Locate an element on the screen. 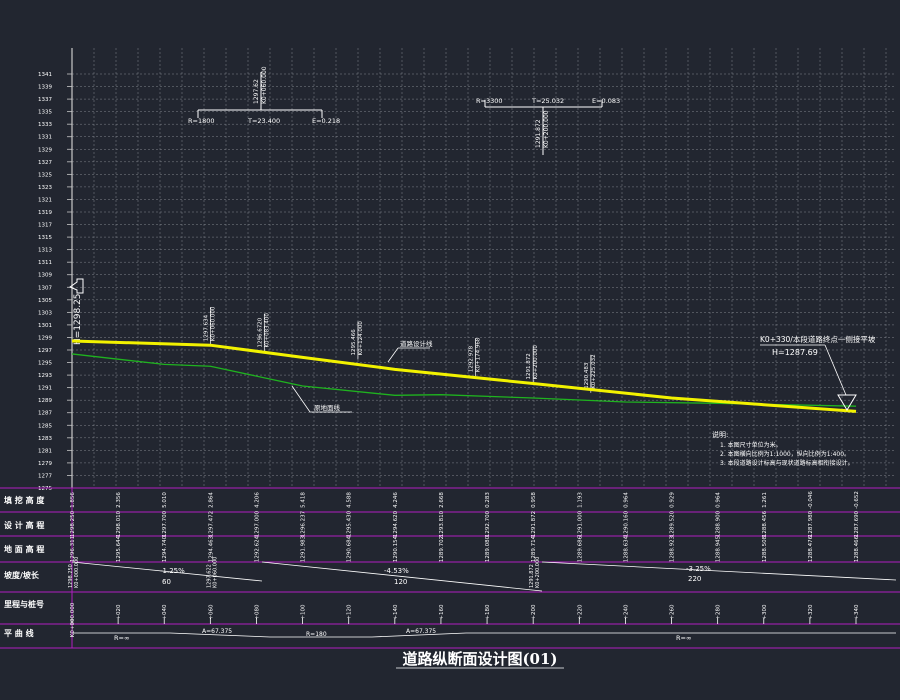 Image resolution: width=900 pixels, height=700 pixels. profile-point-label: 1291.872 is located at coordinates (529, 366).